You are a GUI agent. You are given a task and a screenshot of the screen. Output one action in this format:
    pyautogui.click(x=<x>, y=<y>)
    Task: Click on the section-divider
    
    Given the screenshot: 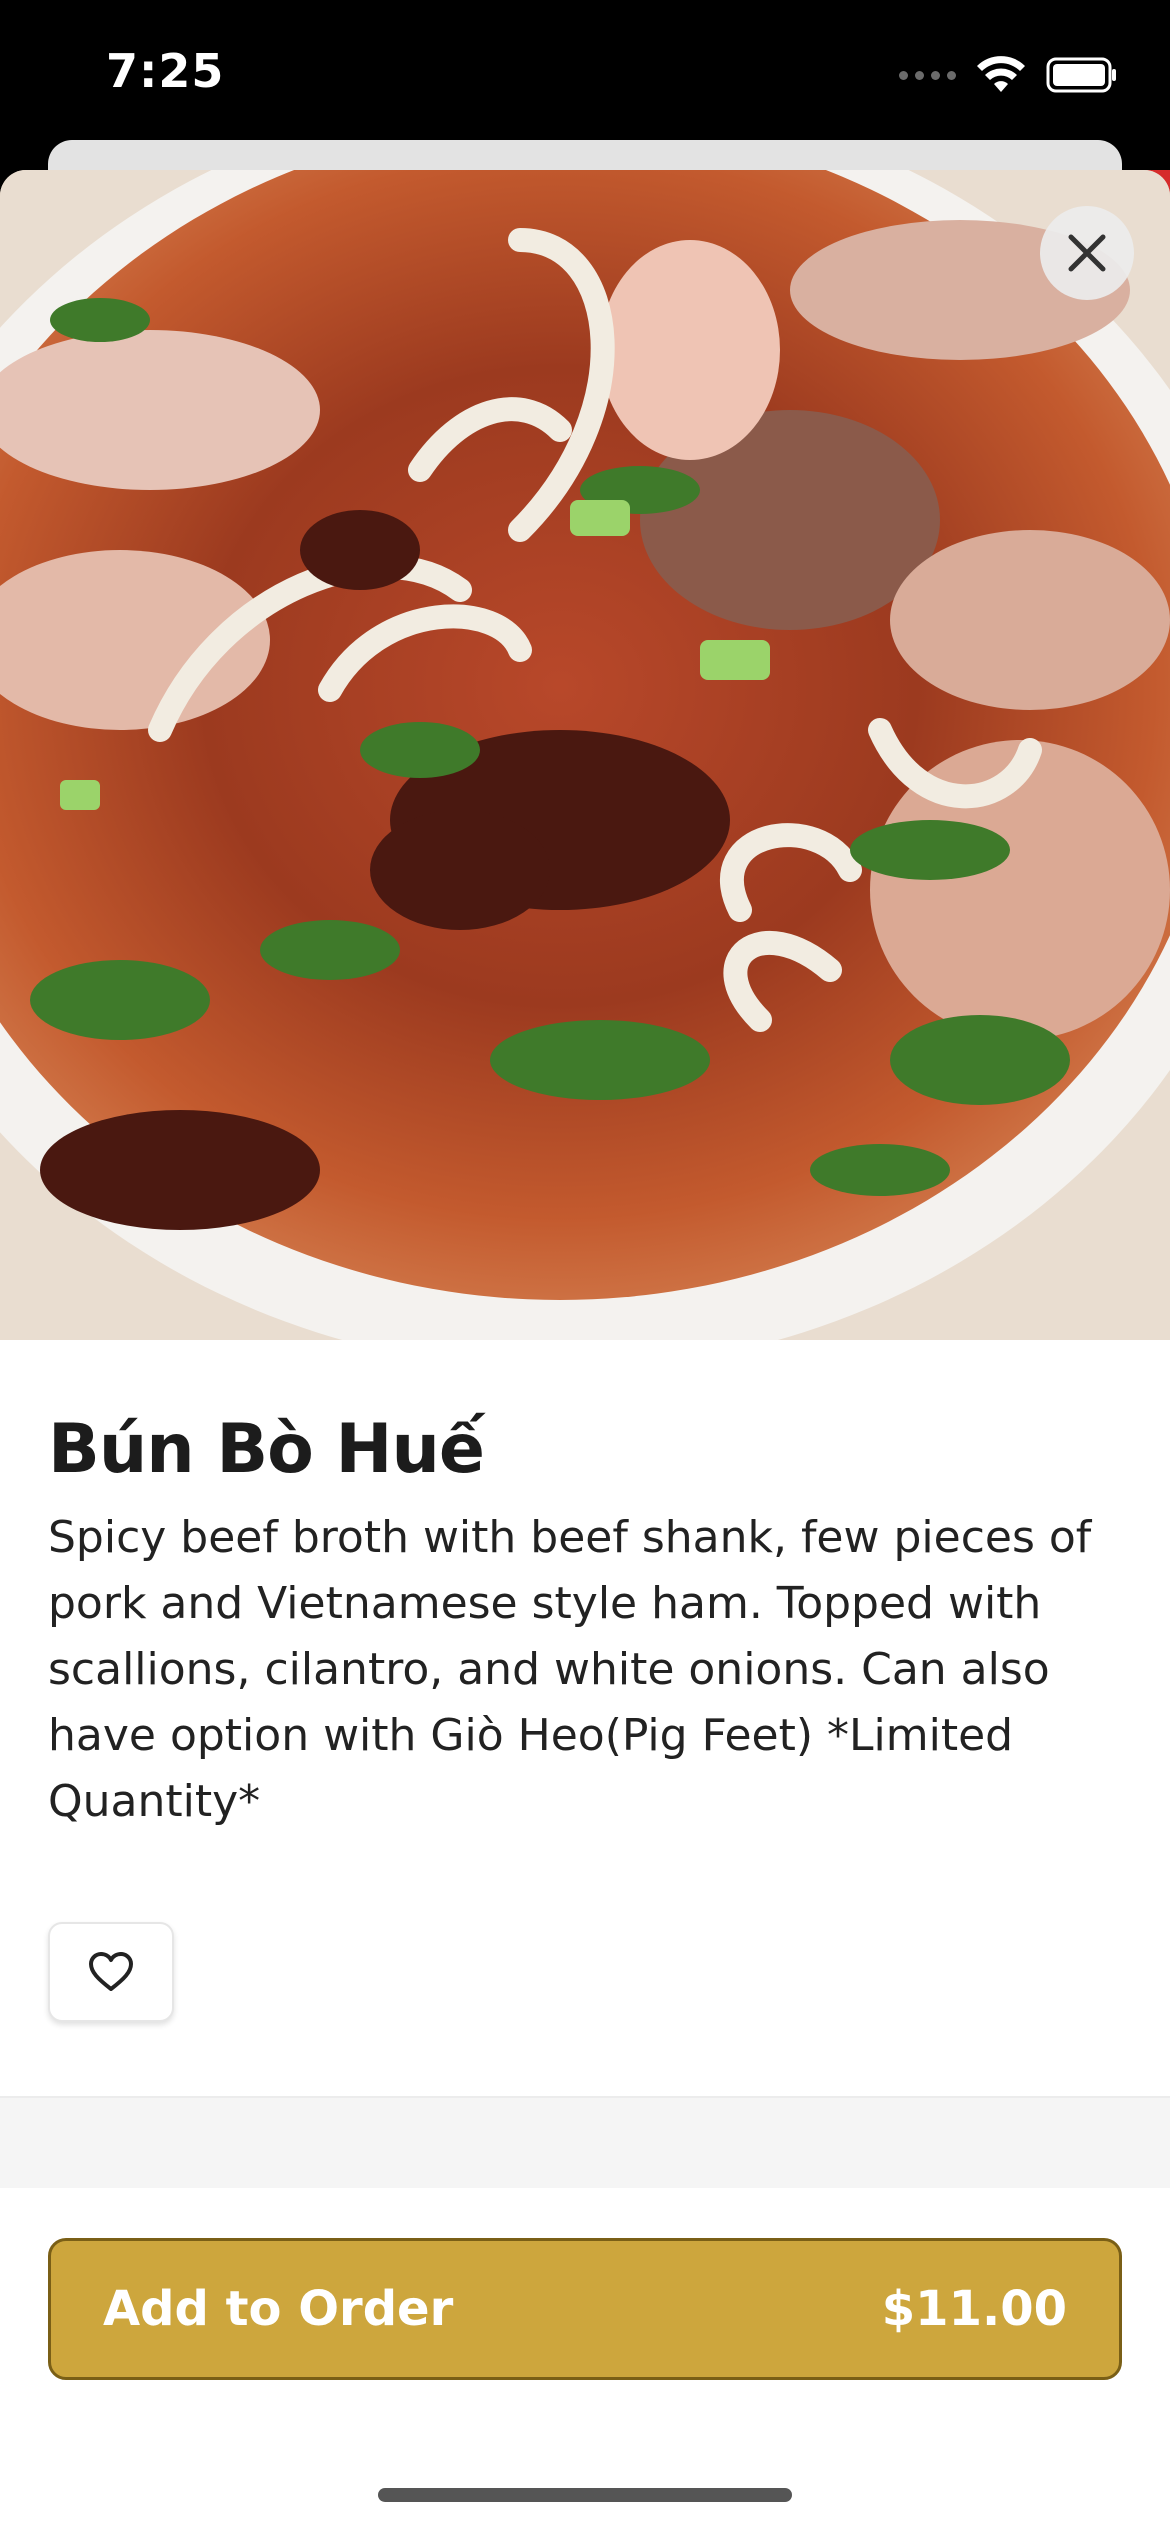 What is the action you would take?
    pyautogui.click(x=585, y=2143)
    